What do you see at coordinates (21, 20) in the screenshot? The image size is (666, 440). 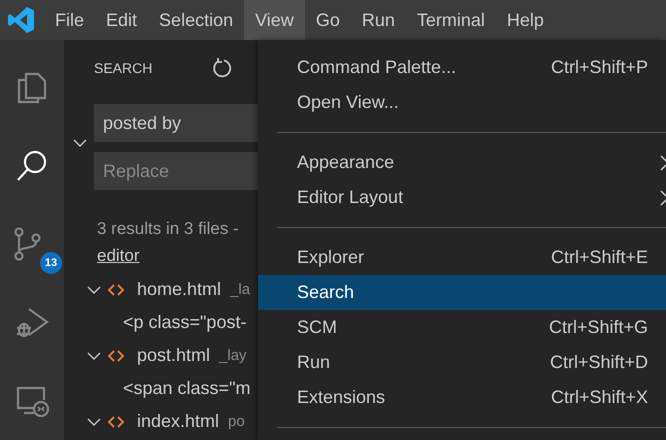 I see `app-logo-icon` at bounding box center [21, 20].